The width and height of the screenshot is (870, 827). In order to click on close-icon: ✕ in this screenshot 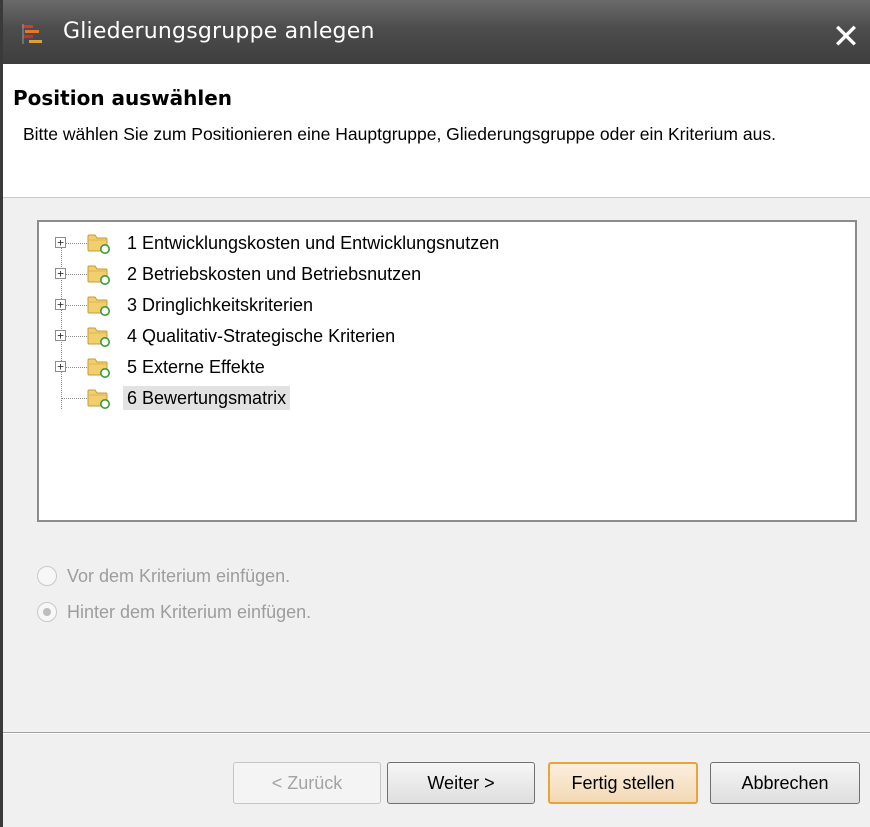, I will do `click(846, 37)`.